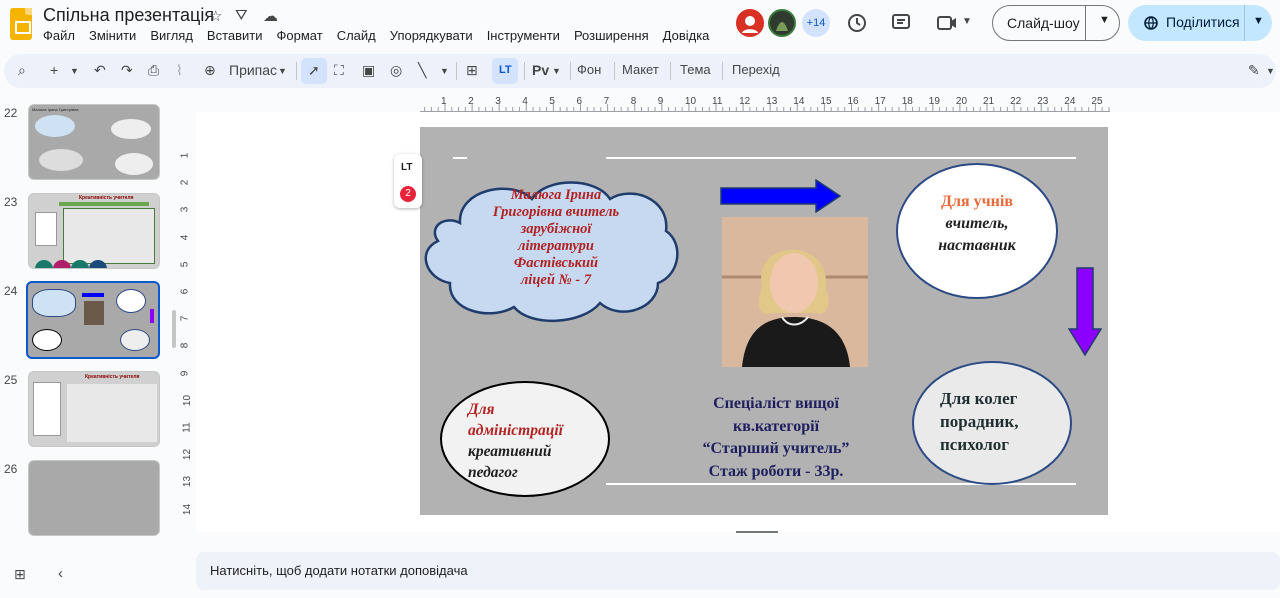  Describe the element at coordinates (525, 439) in the screenshot. I see `administration-oval: Для адміністрації креативний педагог` at that location.